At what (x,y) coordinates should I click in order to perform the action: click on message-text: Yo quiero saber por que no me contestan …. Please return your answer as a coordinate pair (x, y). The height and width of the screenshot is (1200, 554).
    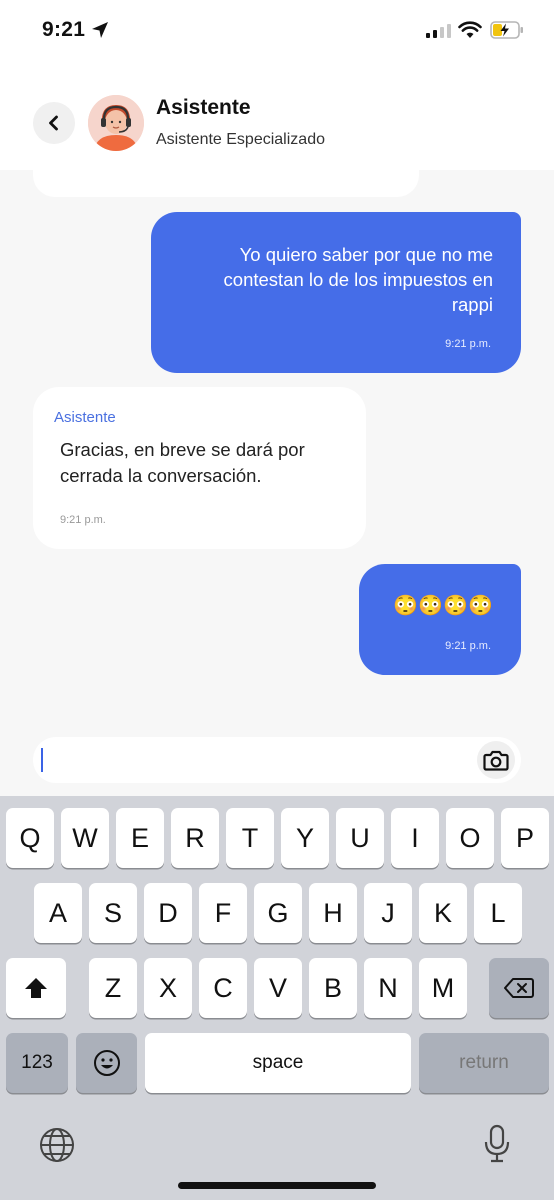
    Looking at the image, I should click on (358, 279).